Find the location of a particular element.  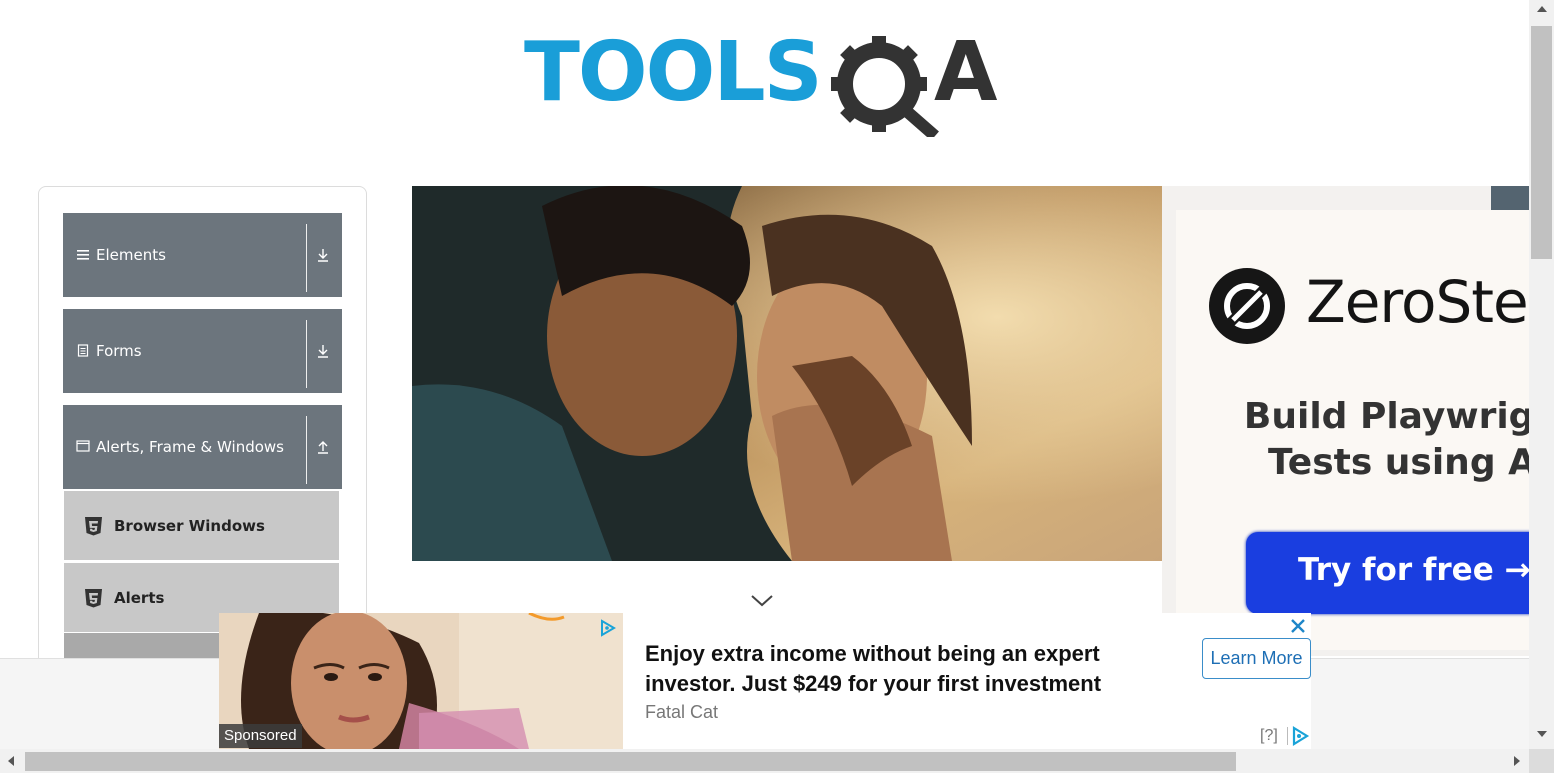

window-icon is located at coordinates (83, 446).